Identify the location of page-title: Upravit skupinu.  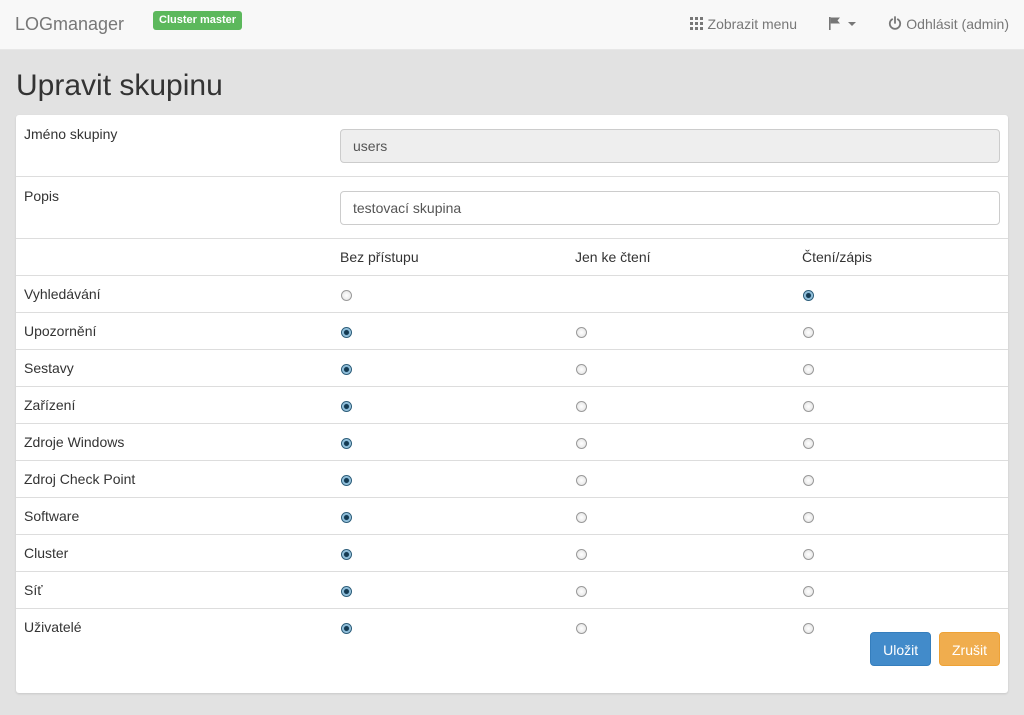
(119, 85).